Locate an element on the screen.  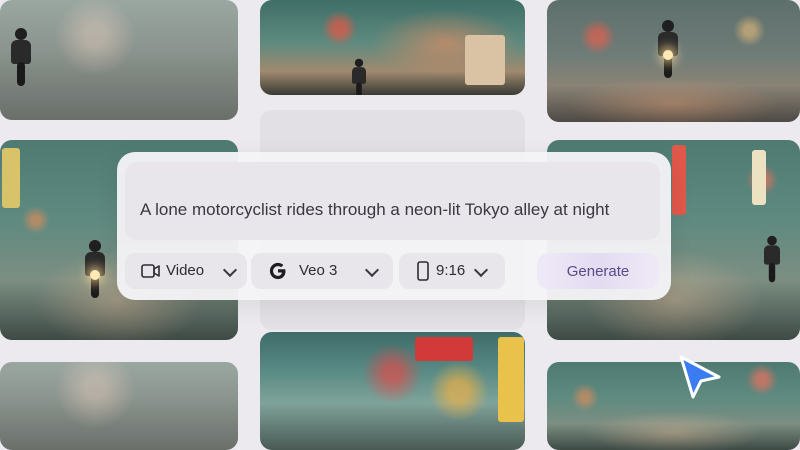
generate-label: Generate is located at coordinates (598, 271).